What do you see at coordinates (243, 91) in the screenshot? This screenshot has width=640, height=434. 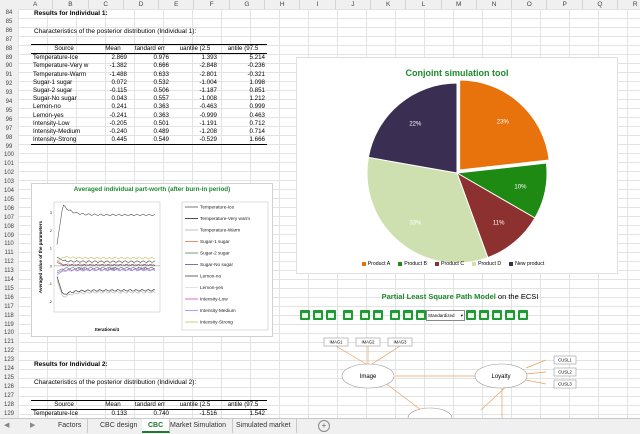 I see `table-cell: 0.851` at bounding box center [243, 91].